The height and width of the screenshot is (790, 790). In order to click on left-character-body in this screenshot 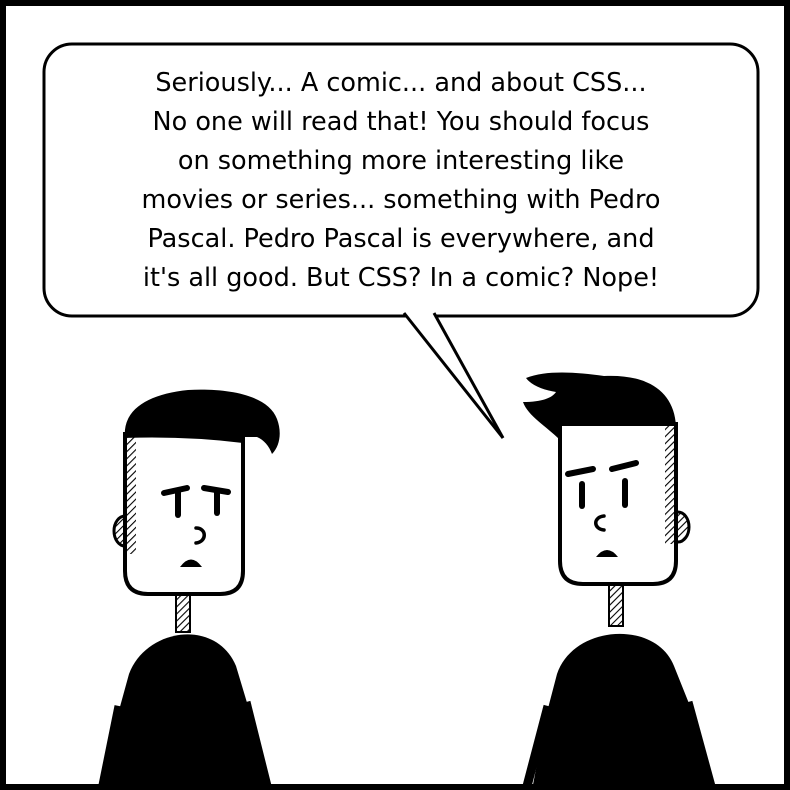, I will do `click(186, 709)`.